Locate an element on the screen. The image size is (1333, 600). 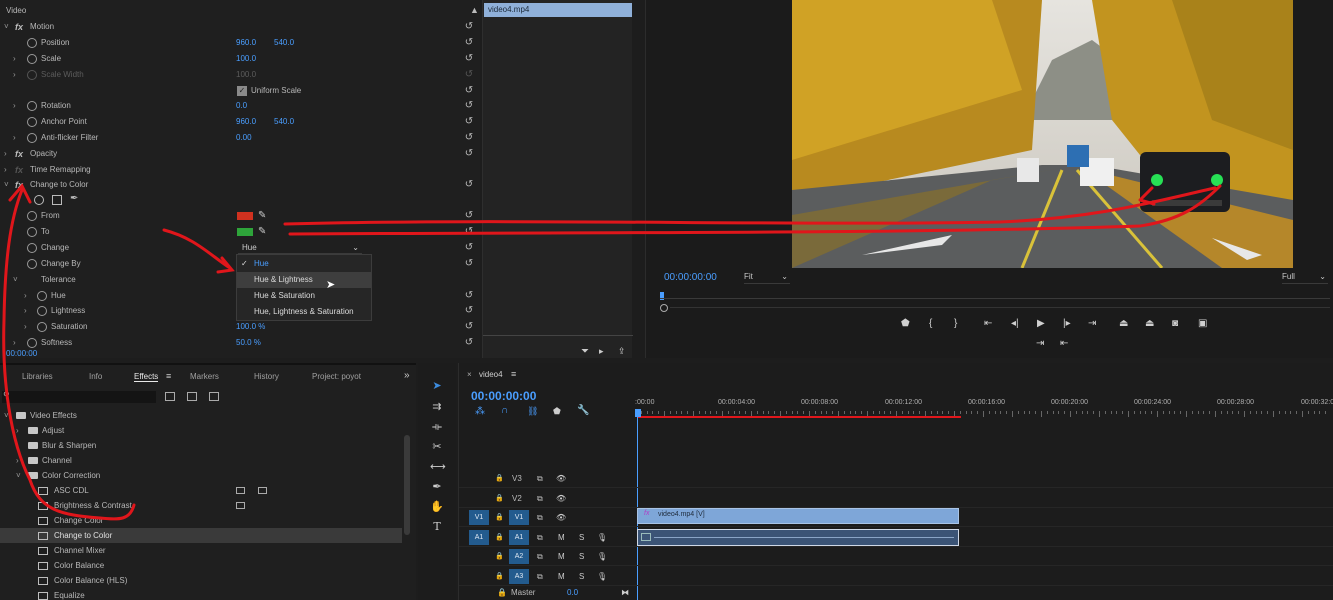
overwrite-icon: ⇤ is located at coordinates (1064, 343).